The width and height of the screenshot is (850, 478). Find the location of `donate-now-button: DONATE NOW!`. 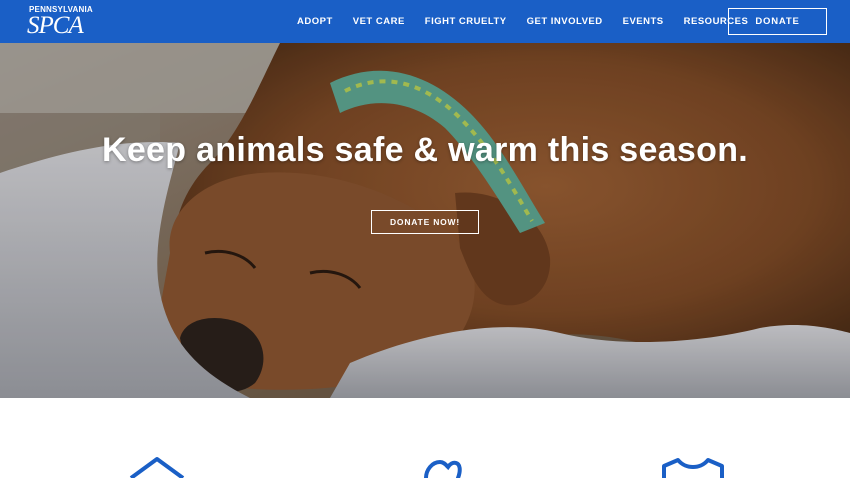

donate-now-button: DONATE NOW! is located at coordinates (425, 222).